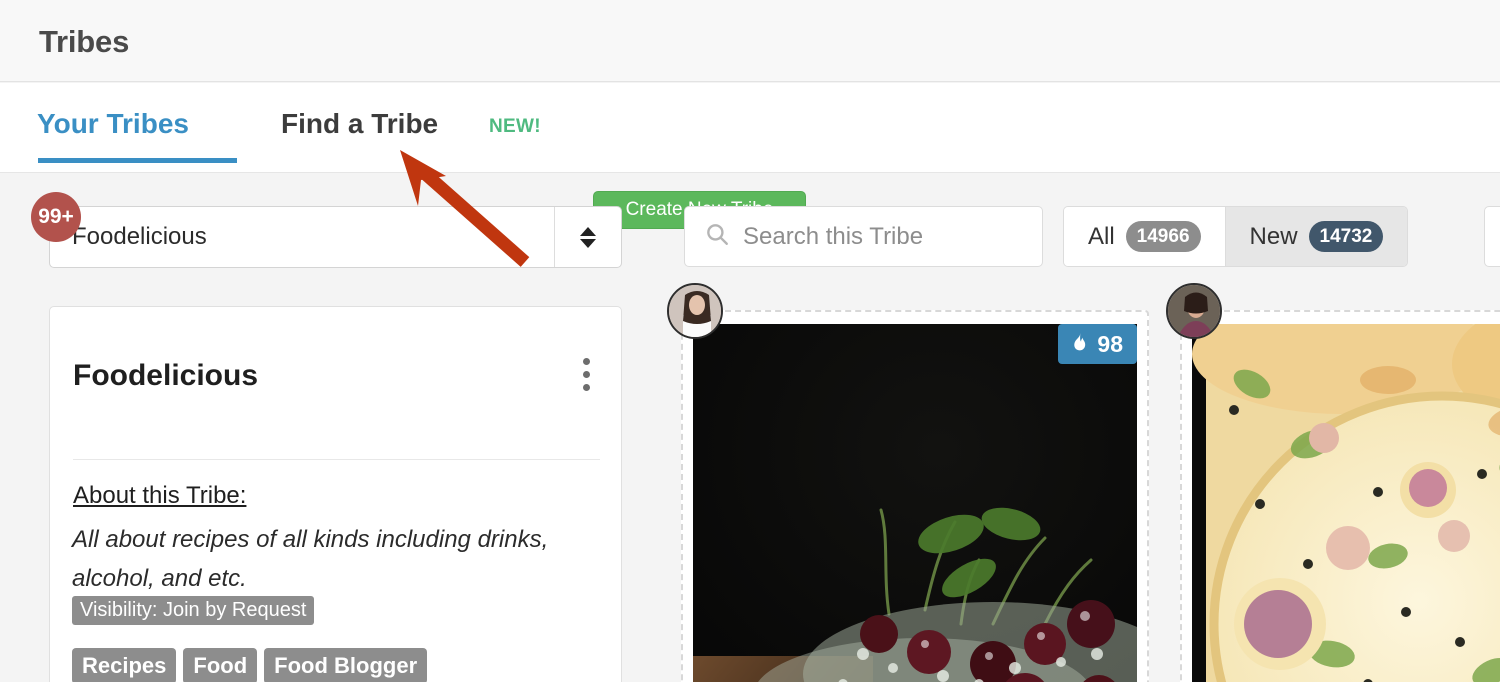 The width and height of the screenshot is (1500, 682). Describe the element at coordinates (336, 459) in the screenshot. I see `card-divider` at that location.